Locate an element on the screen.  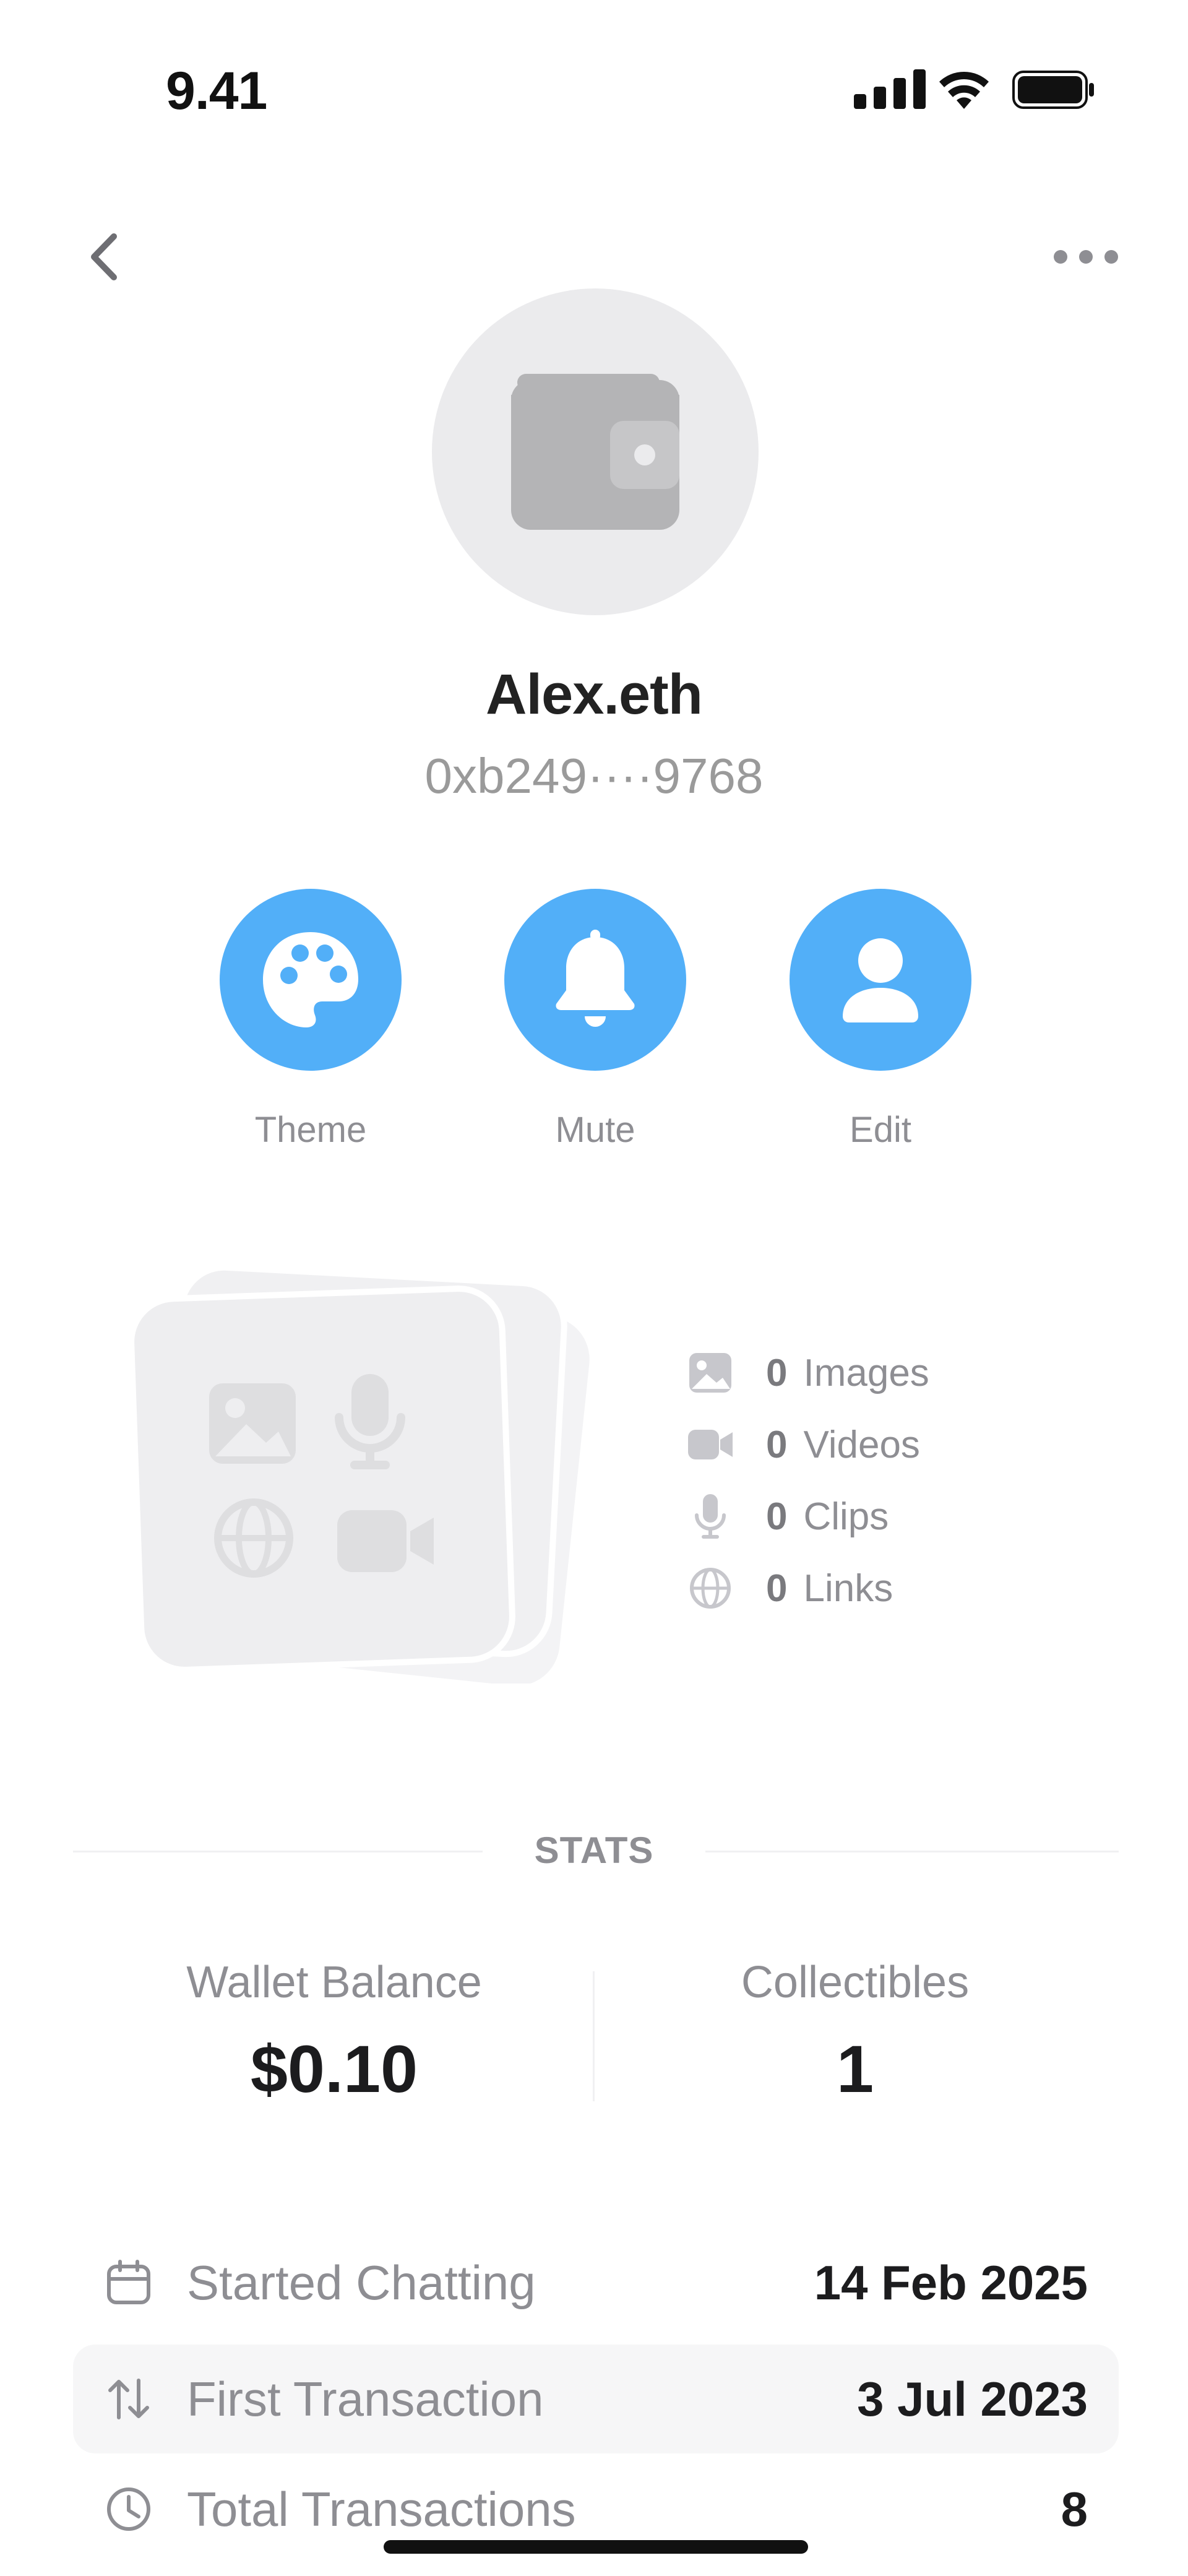
collectibles-value: 1 is located at coordinates (855, 2068).